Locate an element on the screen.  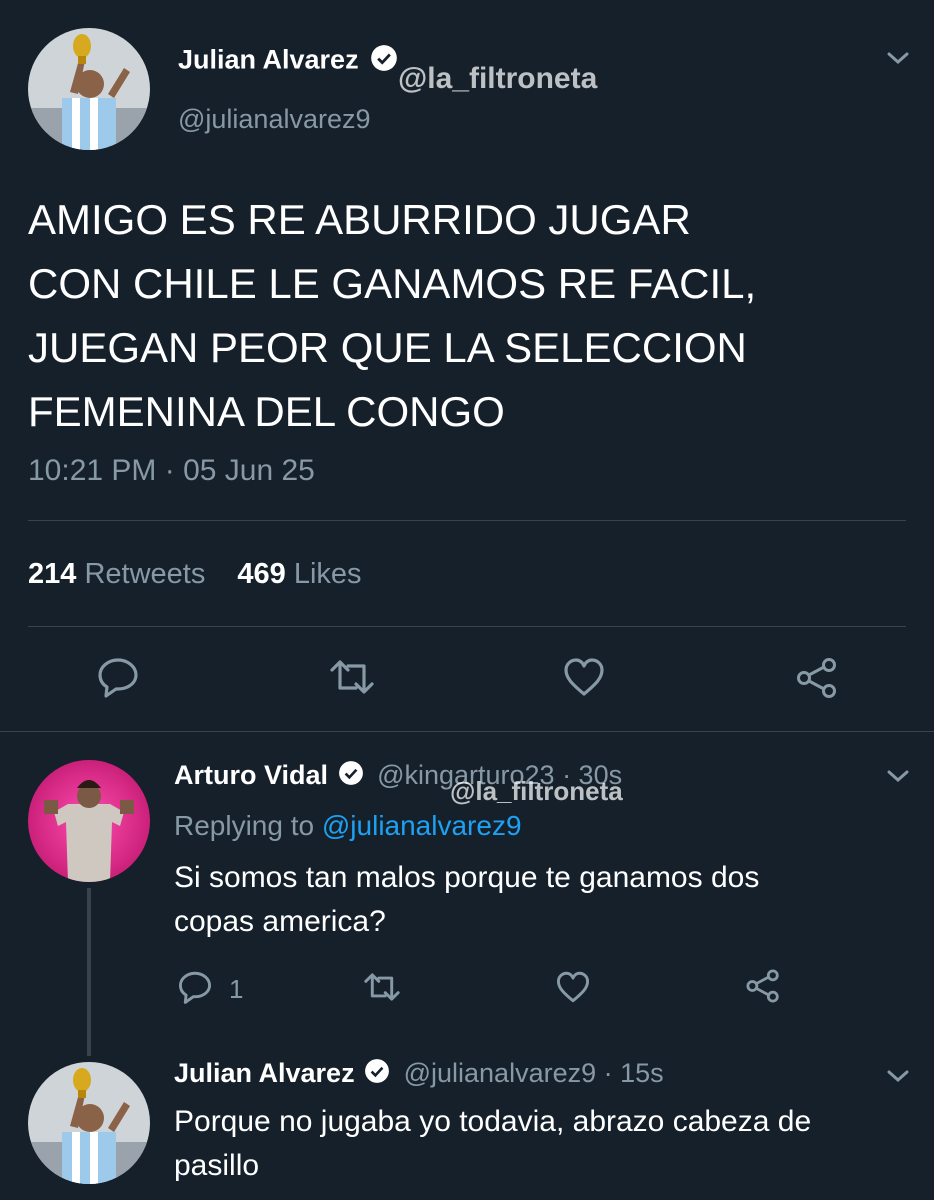
tweet-timestamp: 10:21 PM · 05 Jun 25 is located at coordinates (171, 471).